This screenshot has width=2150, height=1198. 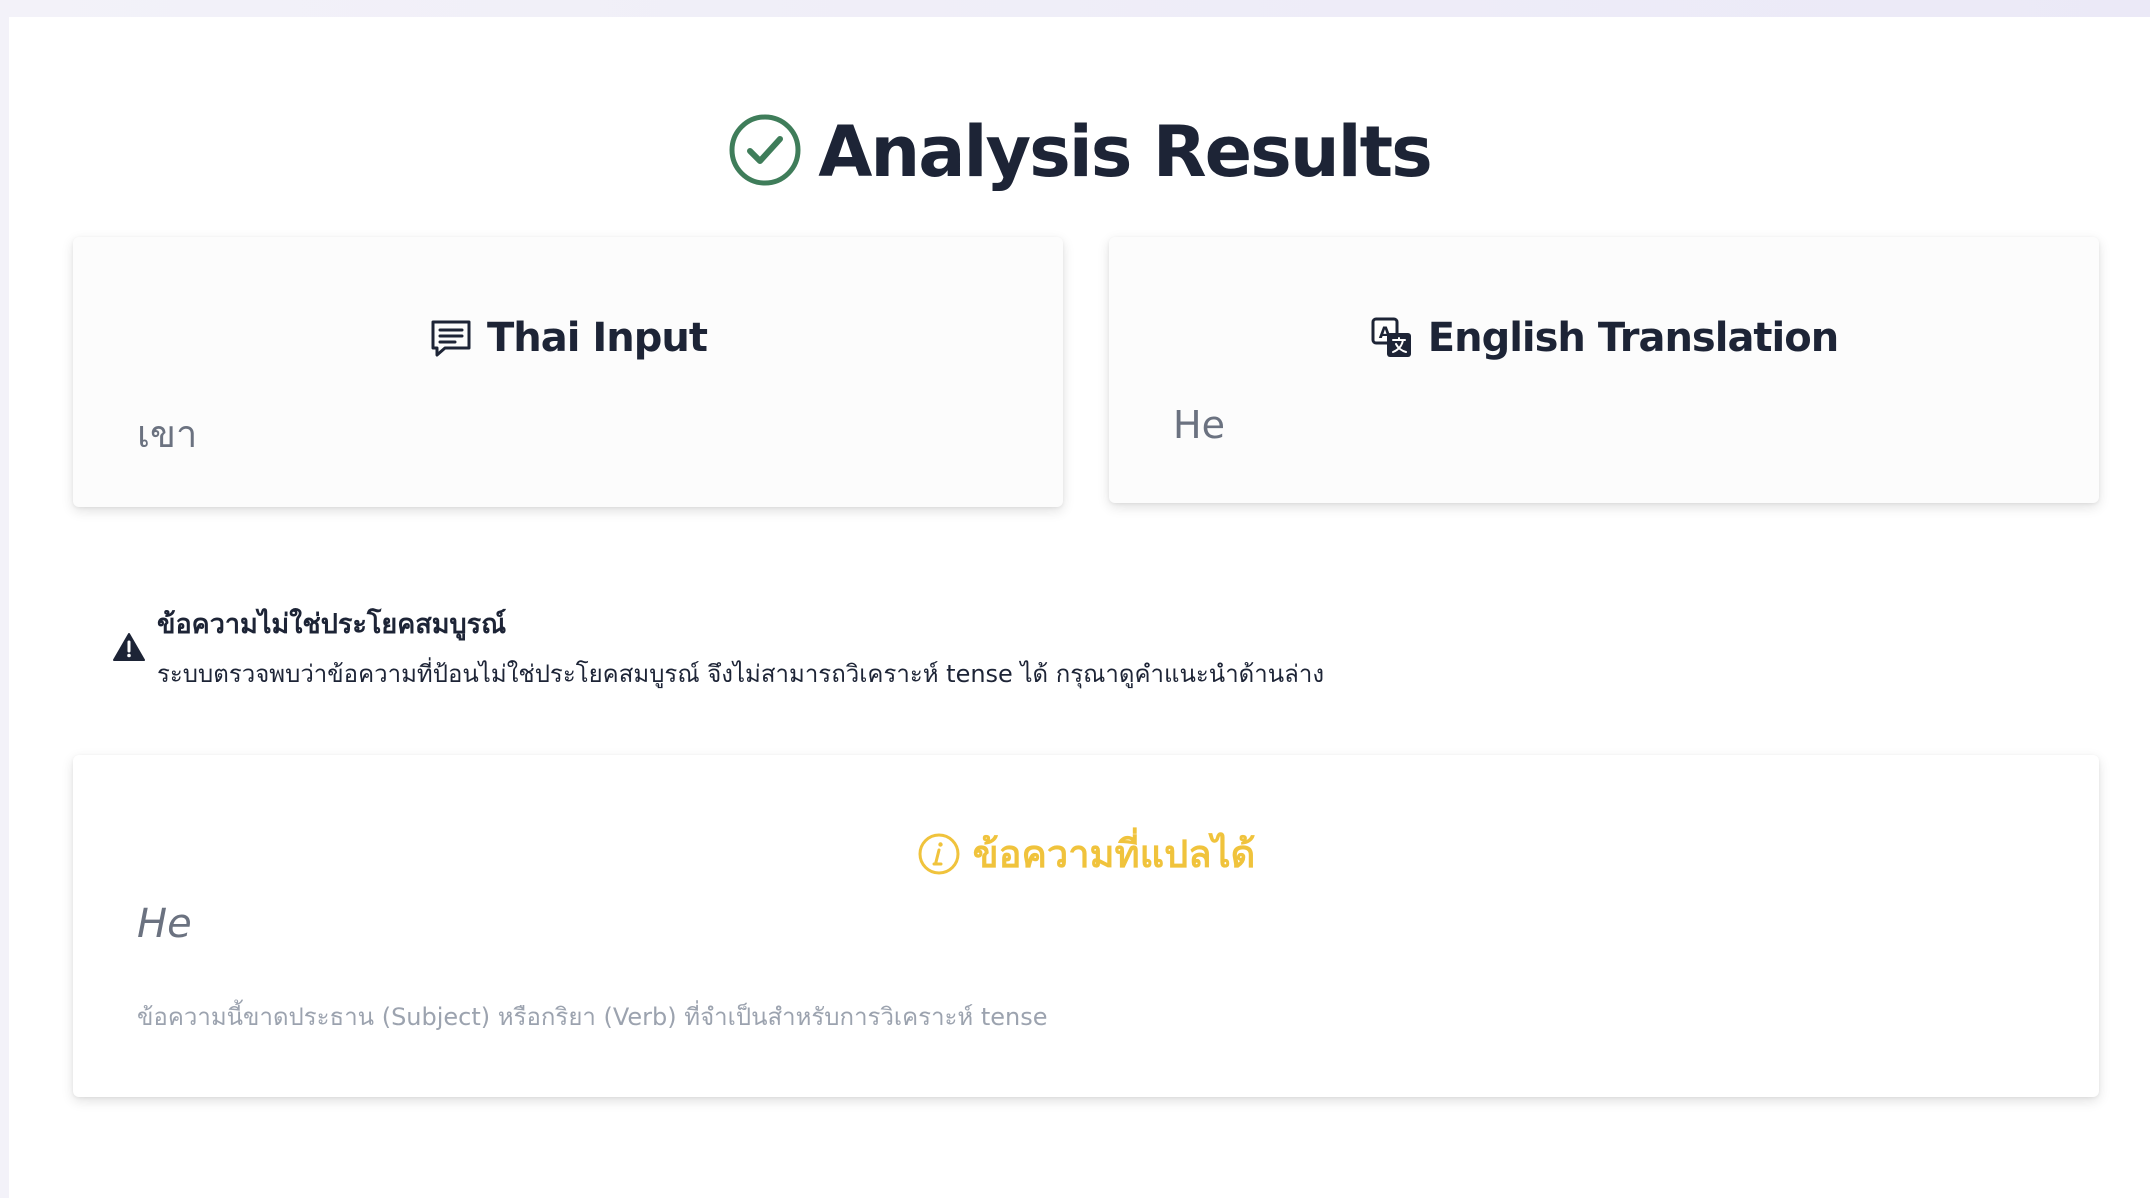 I want to click on warning-triangle-icon, so click(x=129, y=647).